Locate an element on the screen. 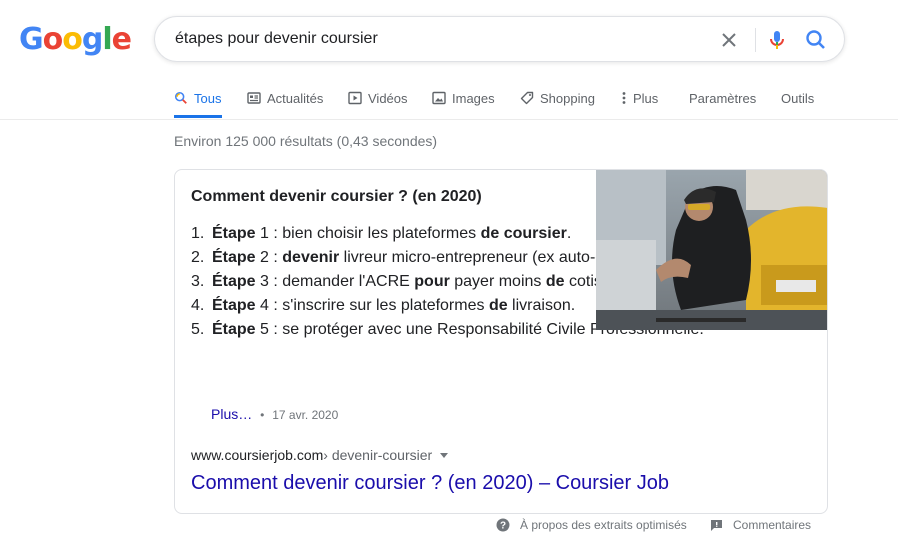 The height and width of the screenshot is (541, 898). tab-label: Images is located at coordinates (473, 98).